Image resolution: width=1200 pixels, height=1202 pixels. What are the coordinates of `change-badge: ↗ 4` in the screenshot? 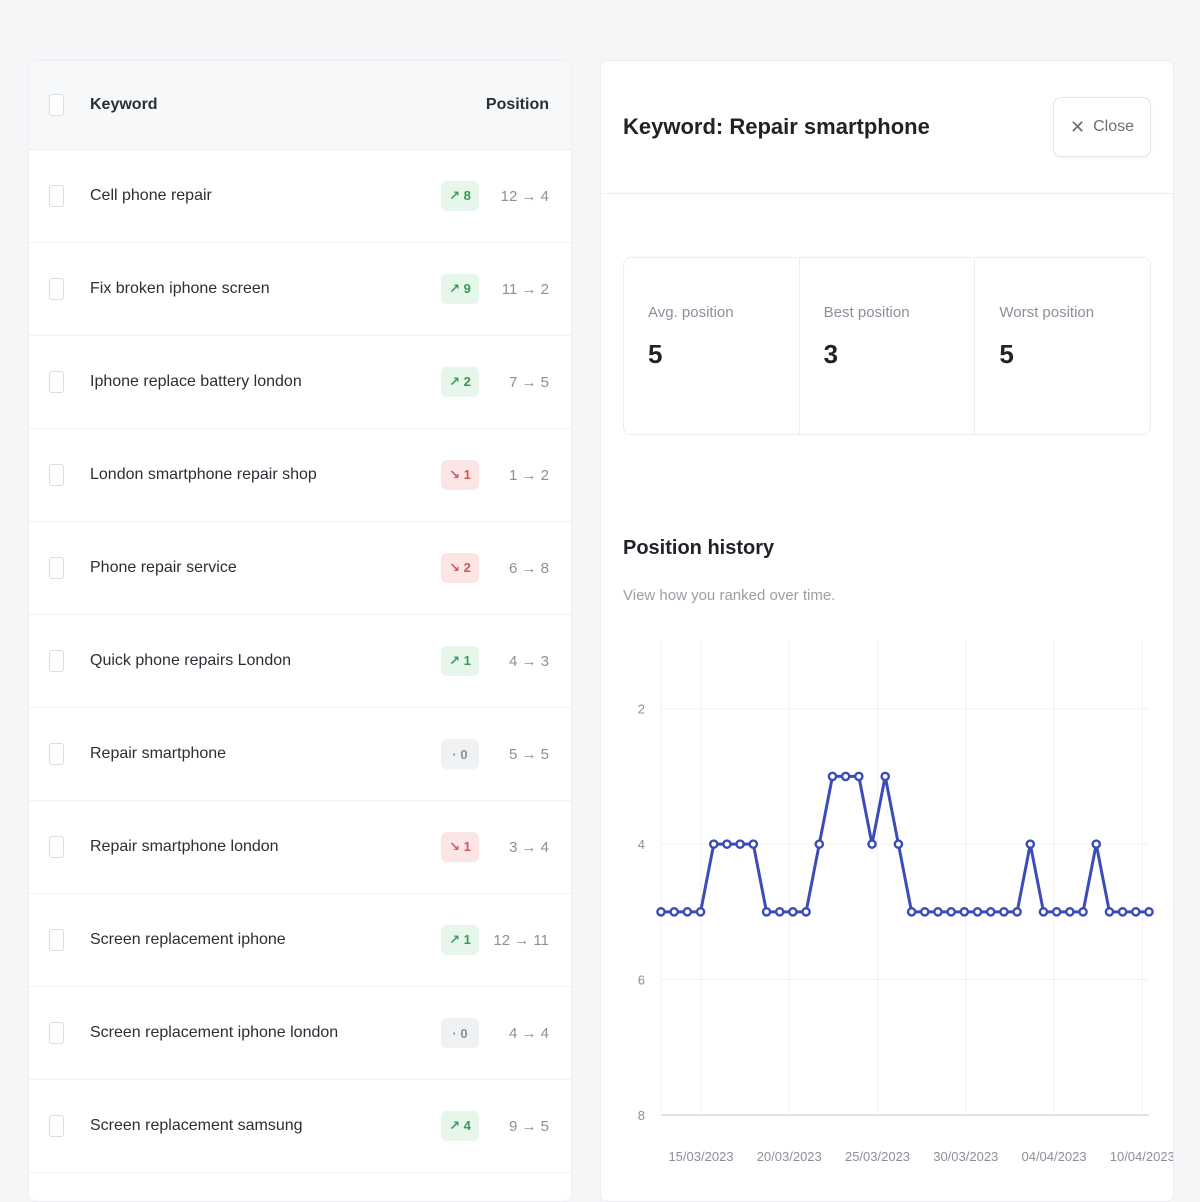 It's located at (460, 1126).